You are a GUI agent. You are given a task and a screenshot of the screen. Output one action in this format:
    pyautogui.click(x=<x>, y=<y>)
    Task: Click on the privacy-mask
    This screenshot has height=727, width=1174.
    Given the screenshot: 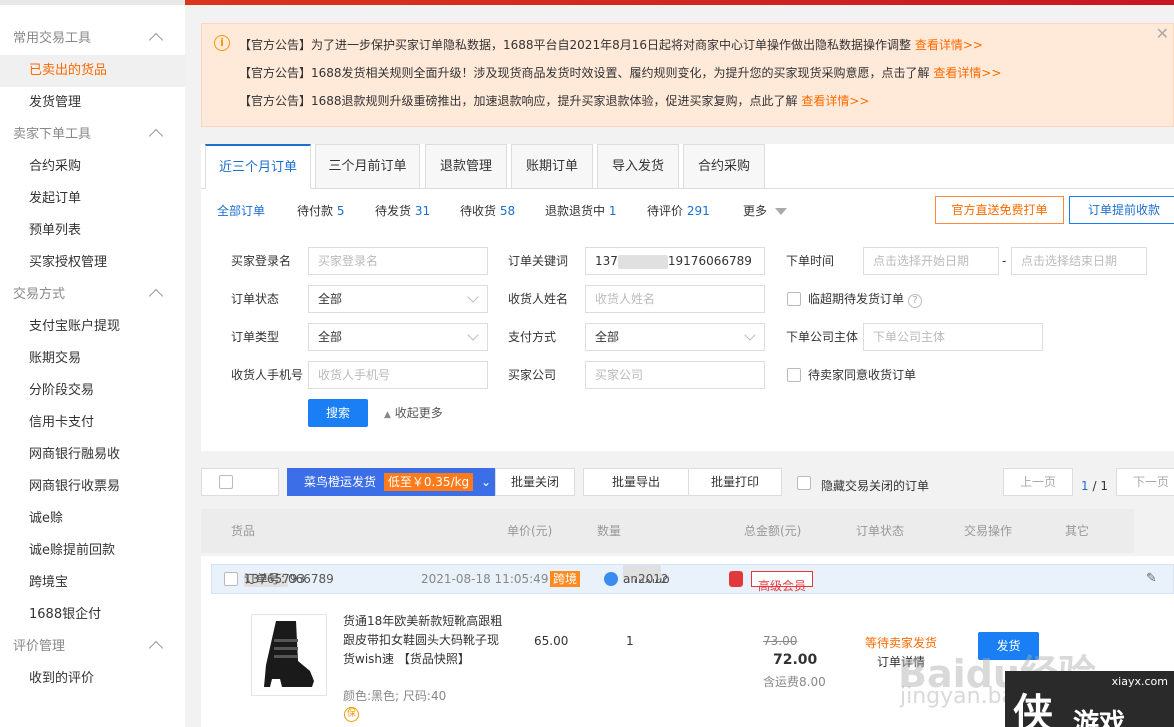 What is the action you would take?
    pyautogui.click(x=642, y=261)
    